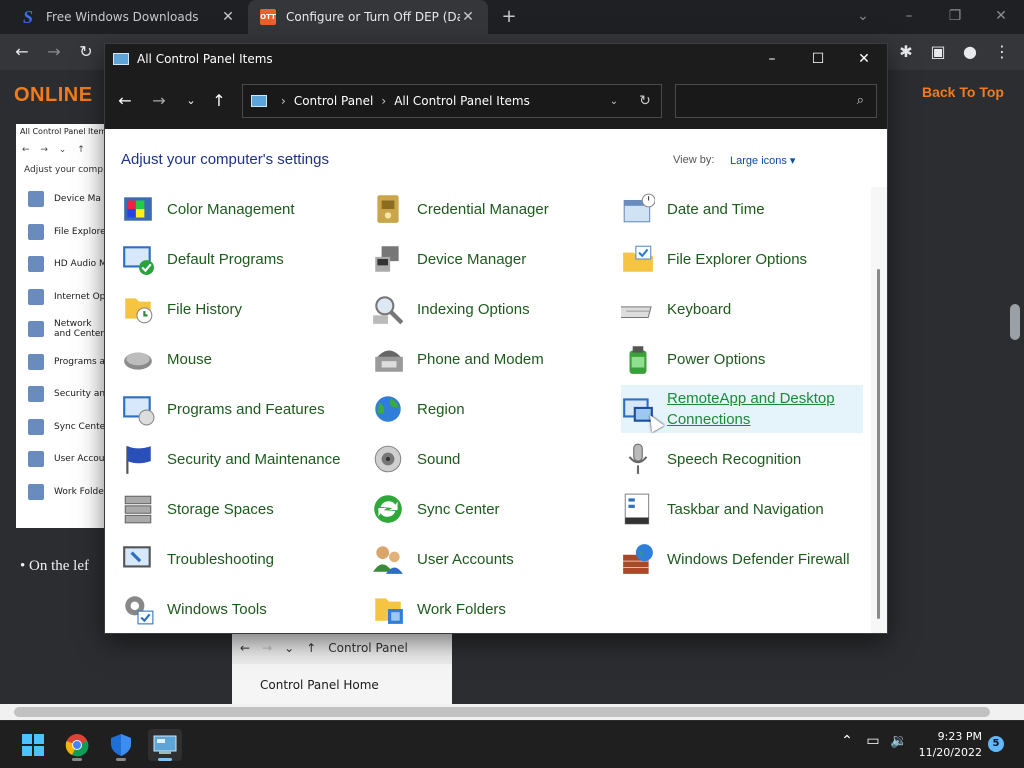 This screenshot has width=1024, height=768. I want to click on cp-item-keyboard: Keyboard, so click(739, 309).